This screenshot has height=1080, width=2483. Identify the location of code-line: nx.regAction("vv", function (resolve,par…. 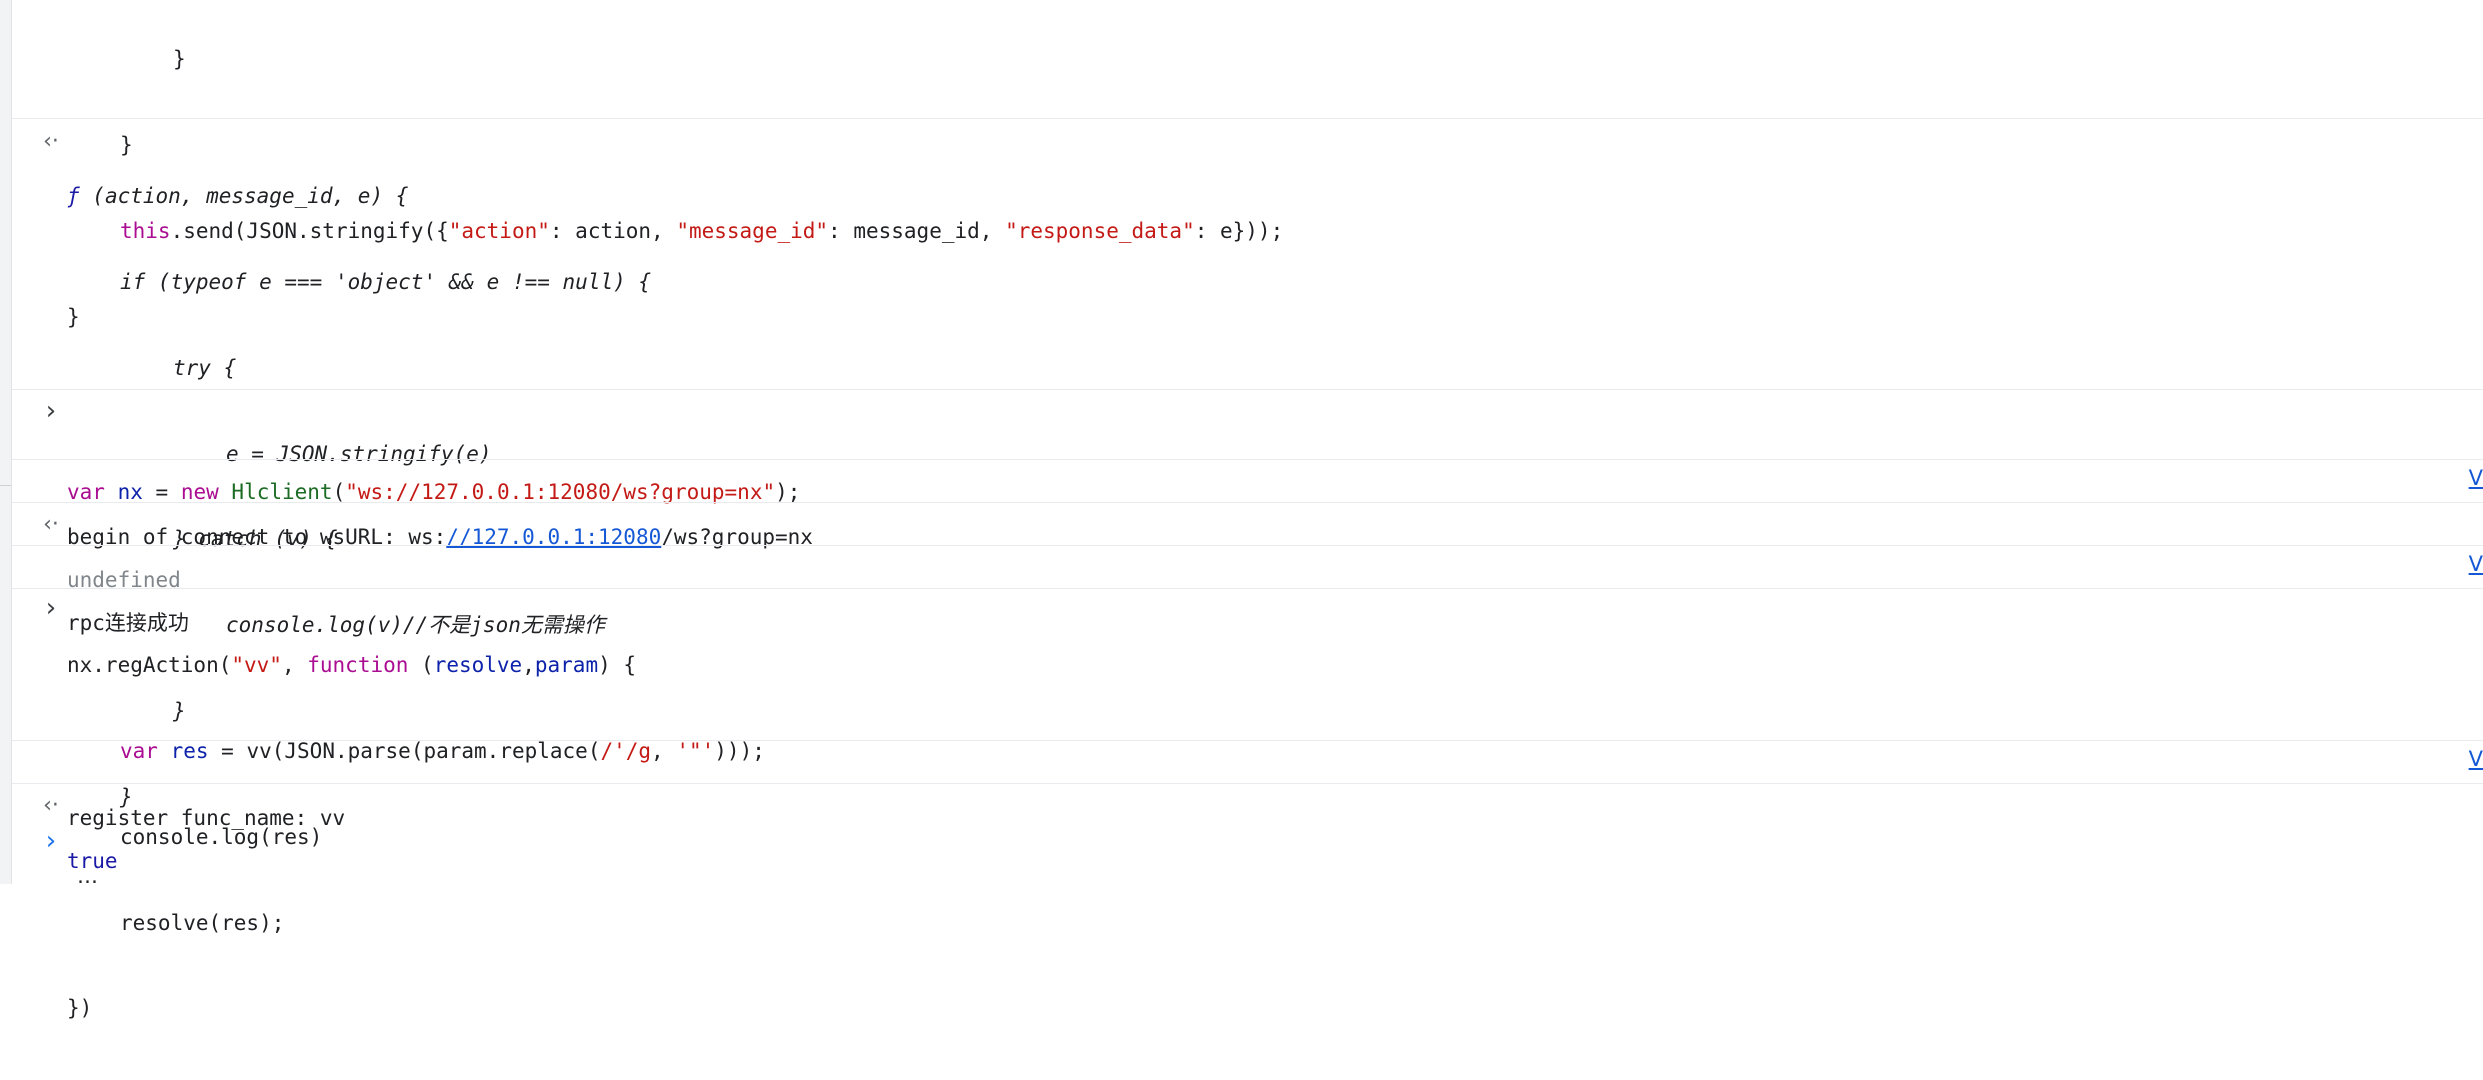
(352, 665).